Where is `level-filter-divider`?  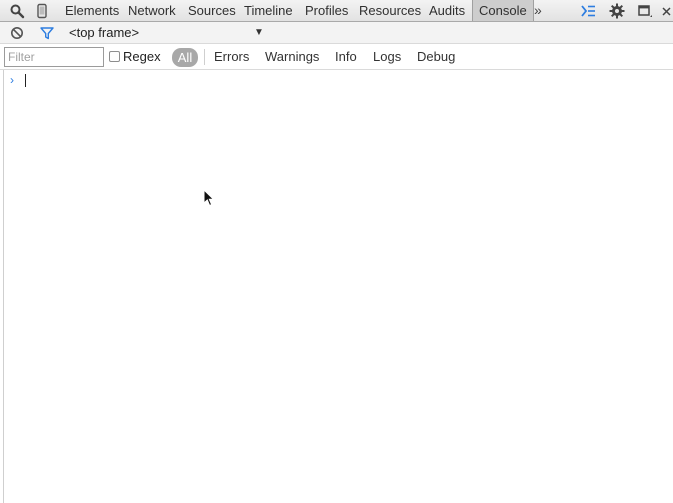
level-filter-divider is located at coordinates (204, 57).